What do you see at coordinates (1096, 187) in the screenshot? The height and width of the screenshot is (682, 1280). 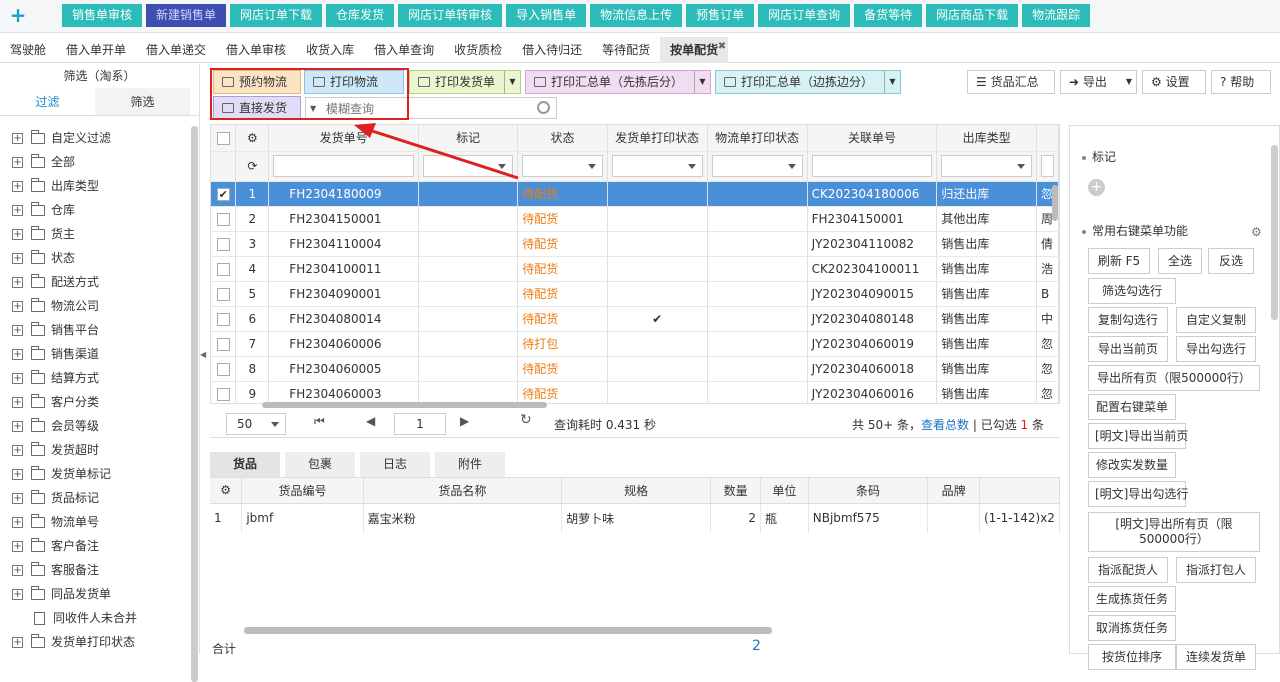 I see `add-mark-icon: +` at bounding box center [1096, 187].